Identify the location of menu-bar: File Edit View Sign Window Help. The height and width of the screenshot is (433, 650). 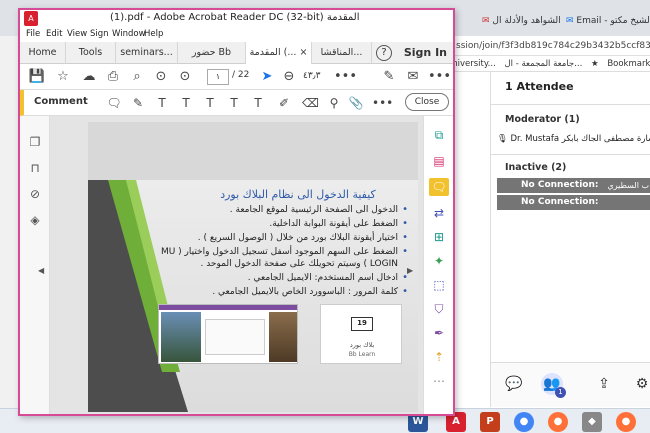
(236, 35).